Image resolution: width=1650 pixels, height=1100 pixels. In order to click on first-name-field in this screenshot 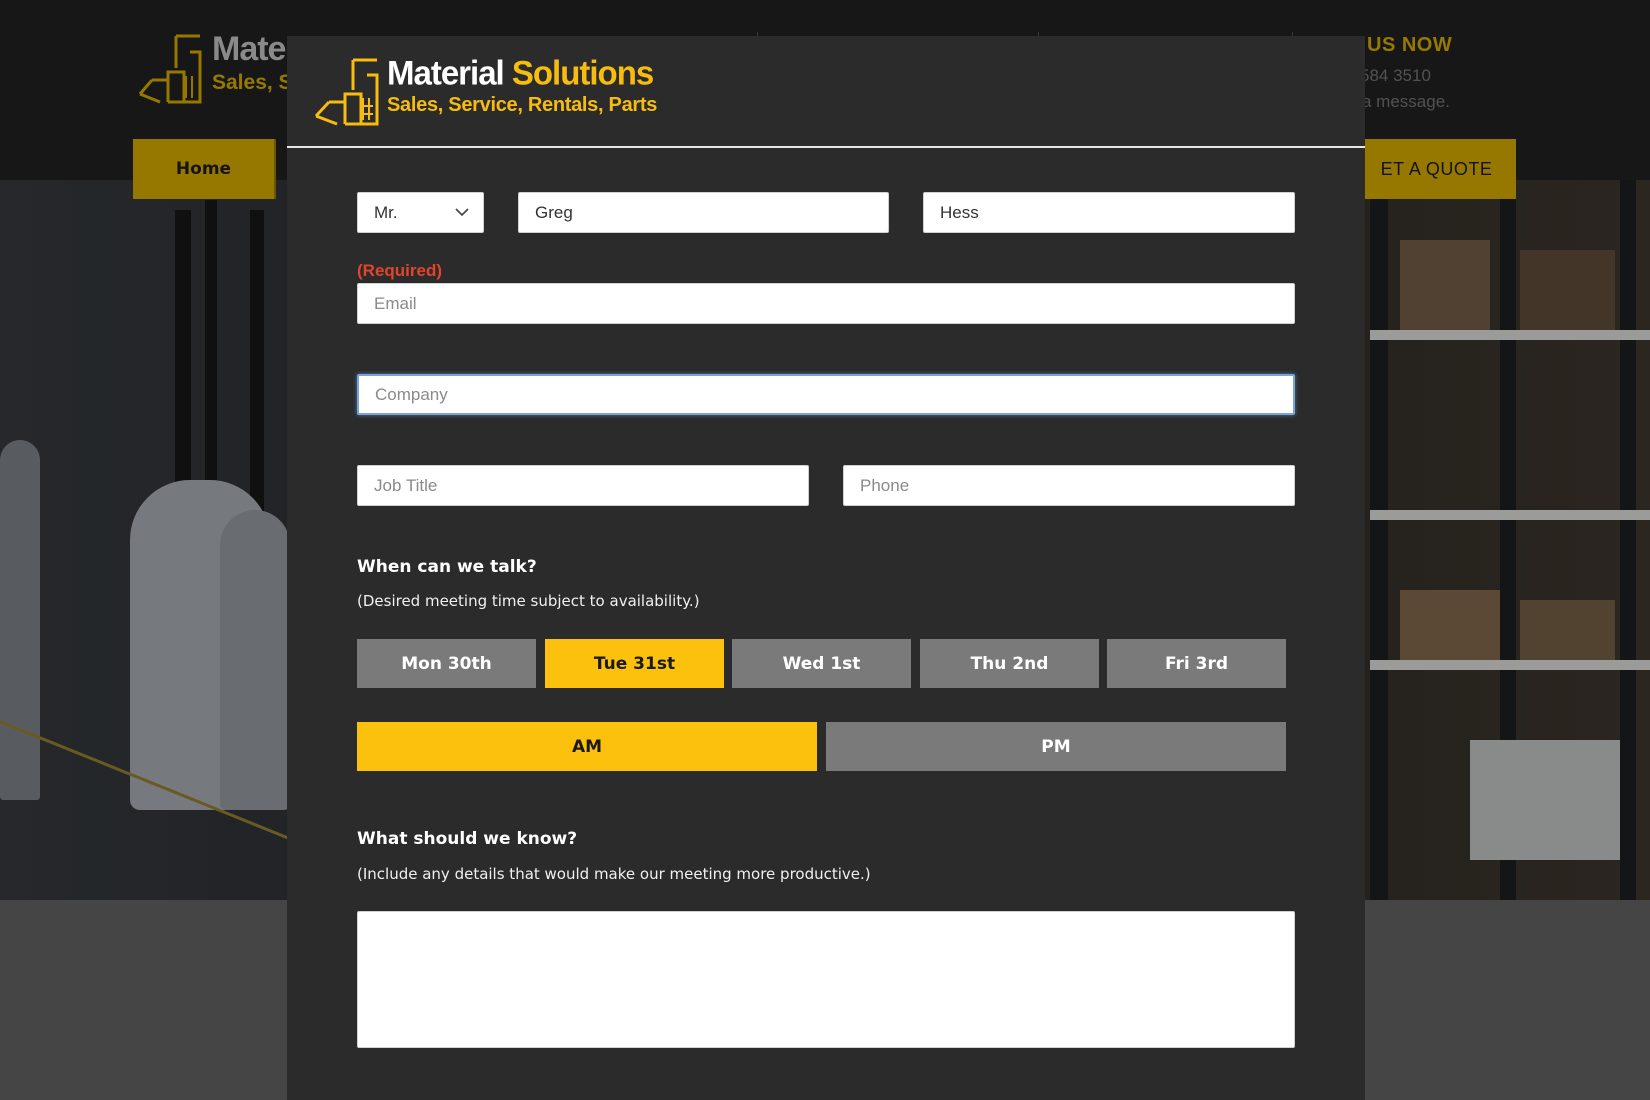, I will do `click(703, 212)`.